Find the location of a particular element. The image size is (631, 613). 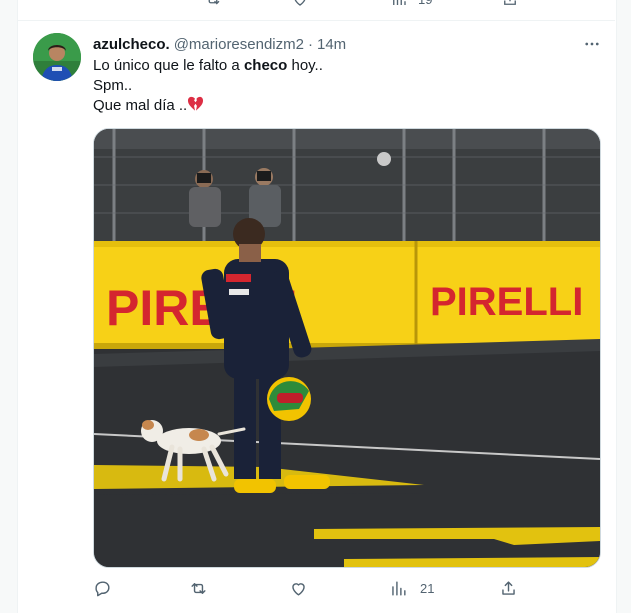

views-button: 21 is located at coordinates (411, 588).